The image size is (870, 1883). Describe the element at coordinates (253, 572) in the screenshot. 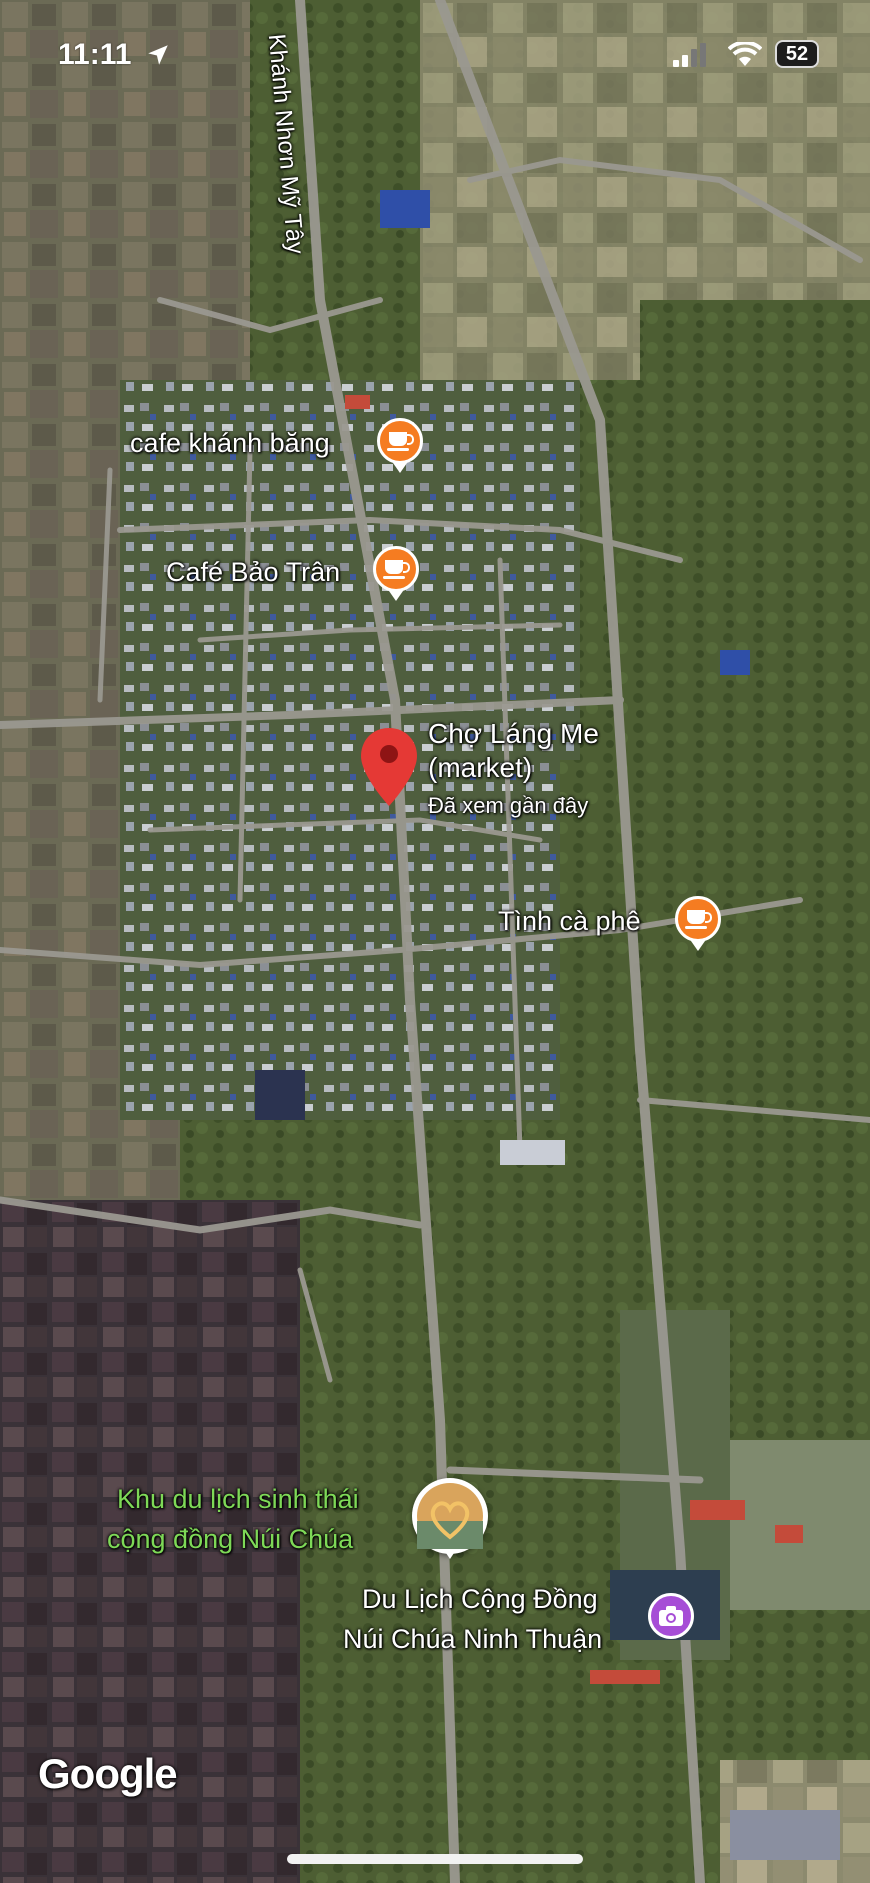

I see `poi-label-cafe-bao-tran: Café Bảo Trân` at that location.